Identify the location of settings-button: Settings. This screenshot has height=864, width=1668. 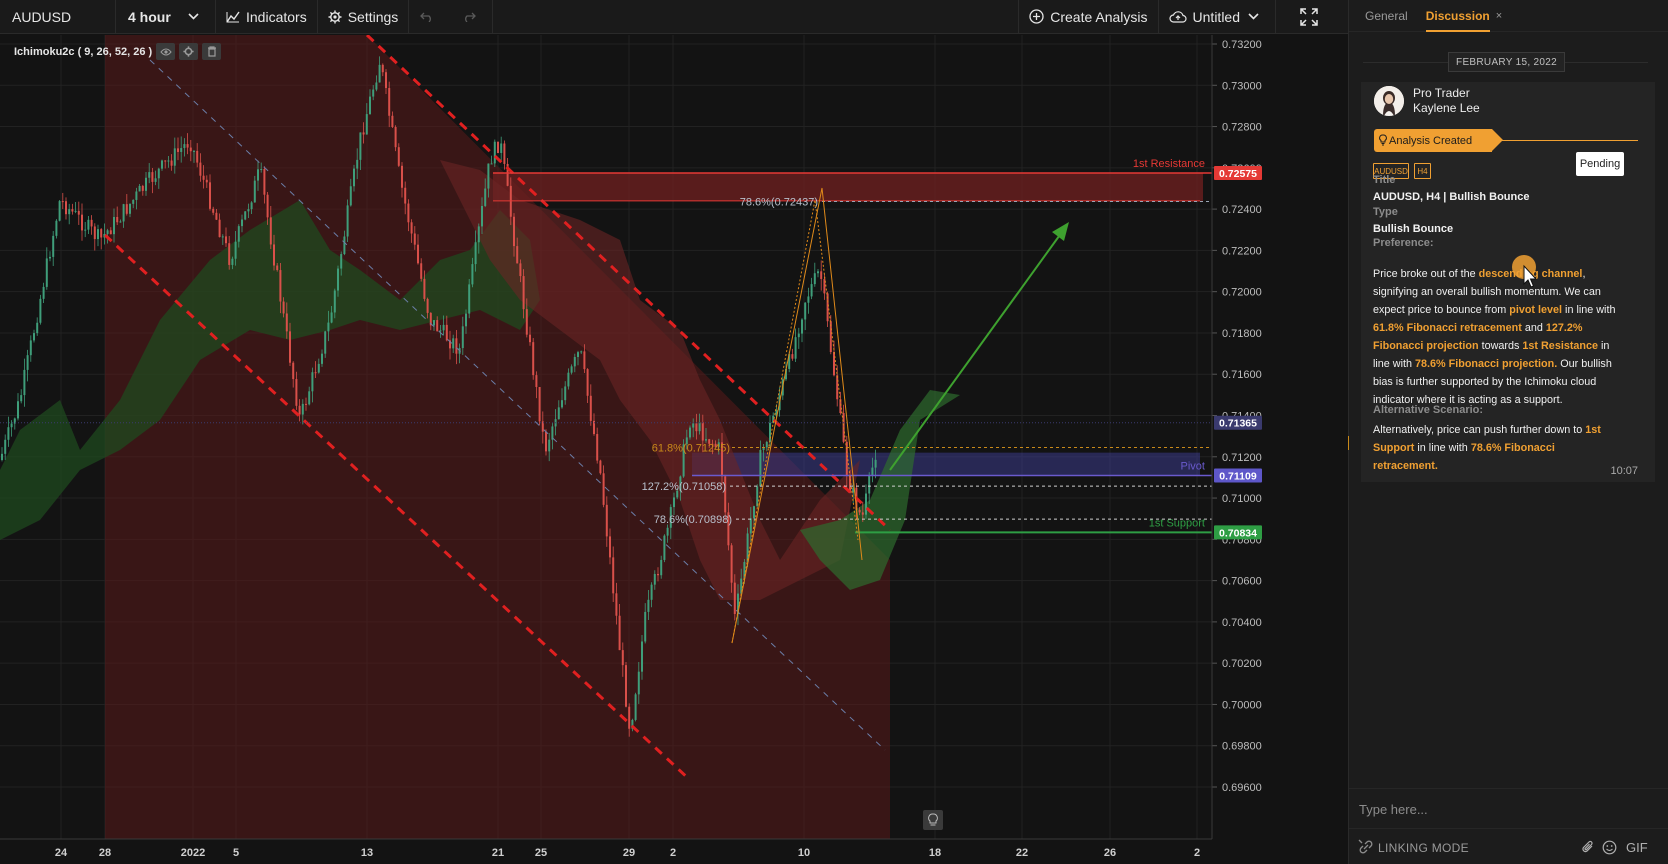
(364, 17).